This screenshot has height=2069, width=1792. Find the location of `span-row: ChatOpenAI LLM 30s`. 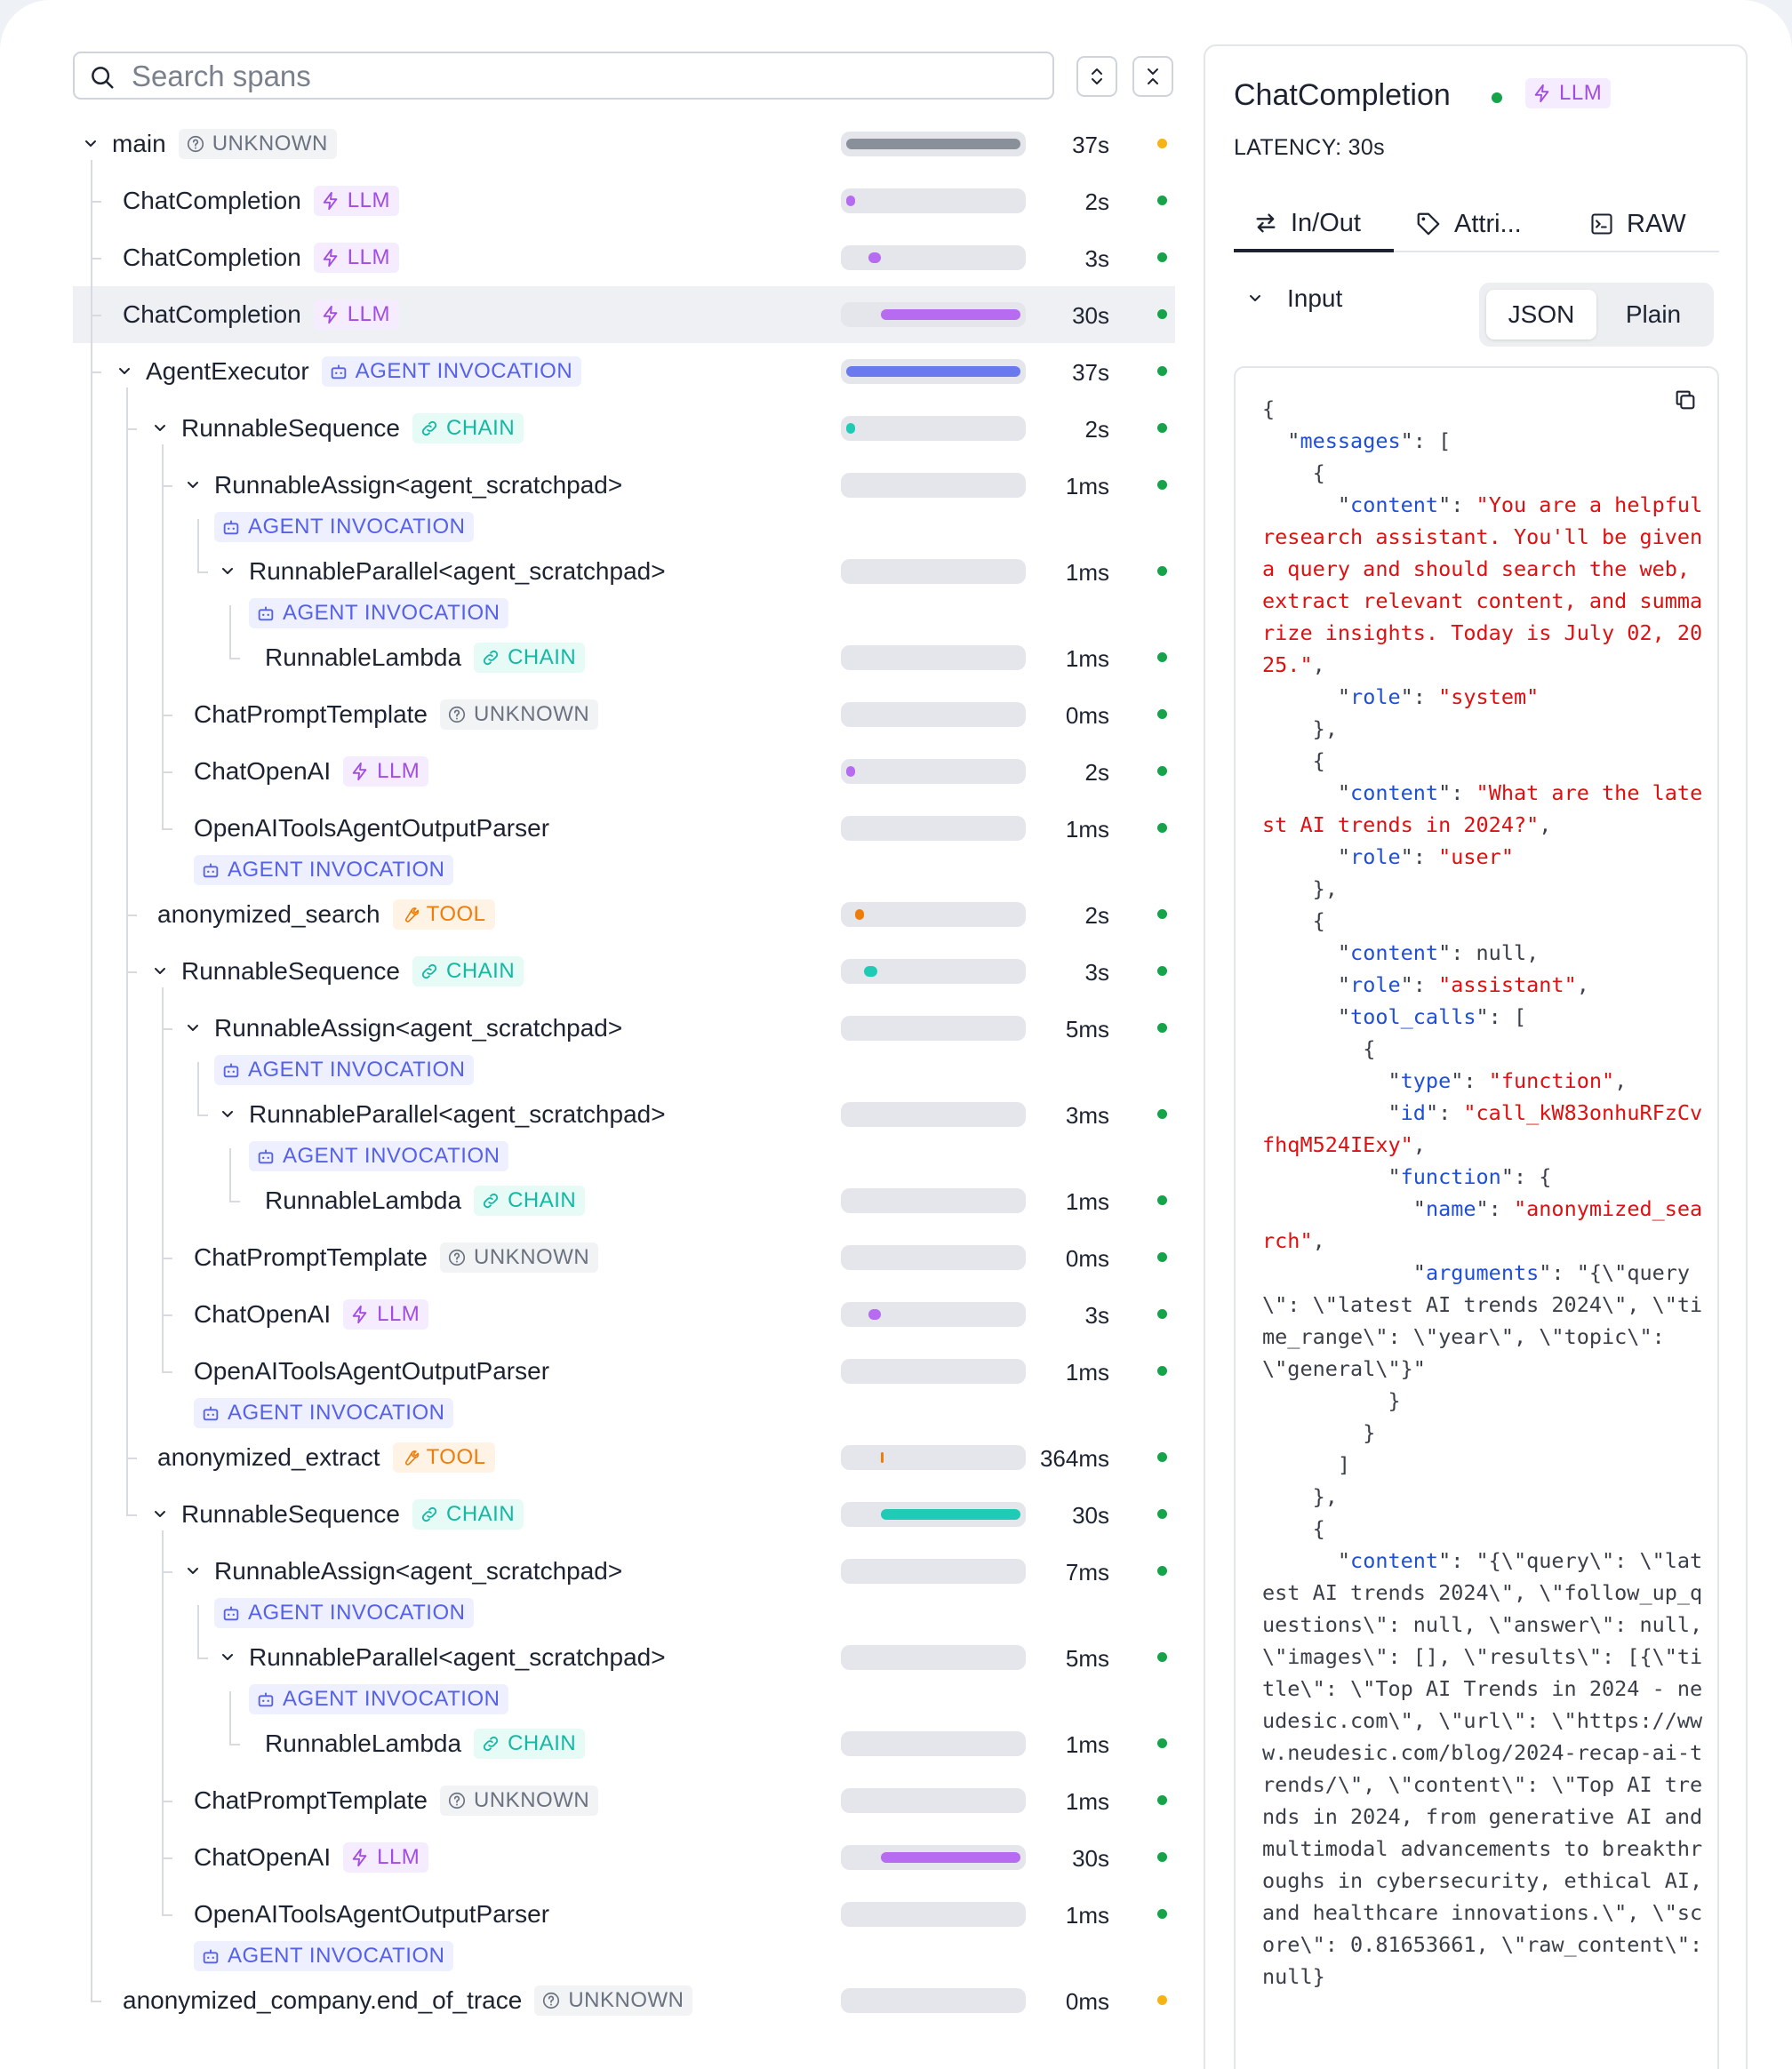

span-row: ChatOpenAI LLM 30s is located at coordinates (624, 1857).